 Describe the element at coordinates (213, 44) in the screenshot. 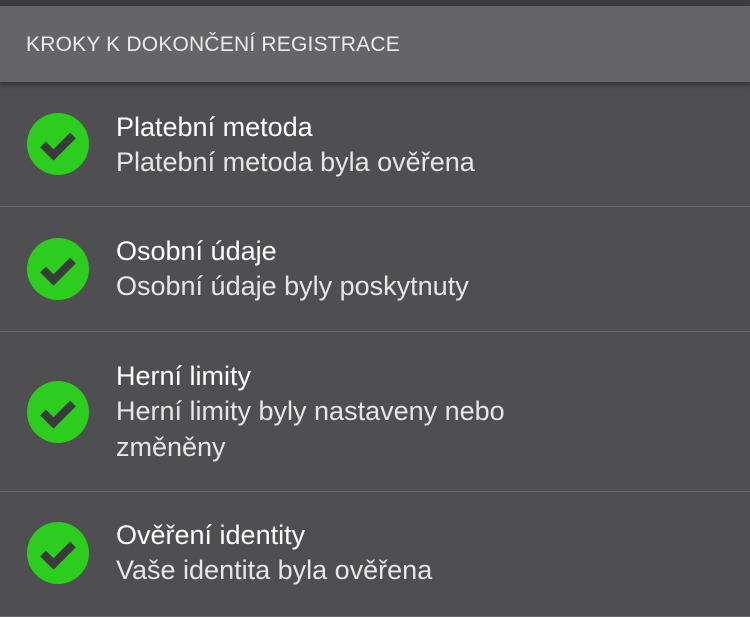

I see `section-header-title: KROKY K DOKONČENÍ REGISTRACE` at that location.